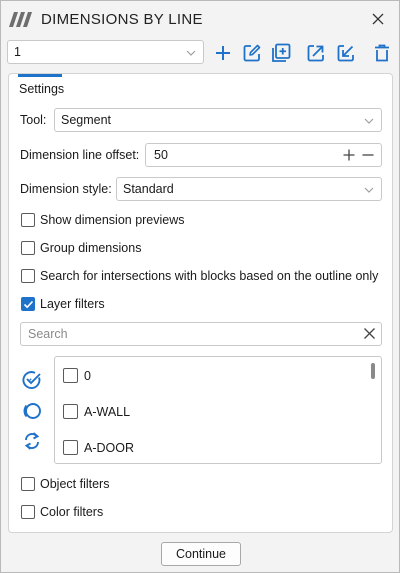 This screenshot has height=573, width=400. I want to click on tab-settings: Settings, so click(41, 85).